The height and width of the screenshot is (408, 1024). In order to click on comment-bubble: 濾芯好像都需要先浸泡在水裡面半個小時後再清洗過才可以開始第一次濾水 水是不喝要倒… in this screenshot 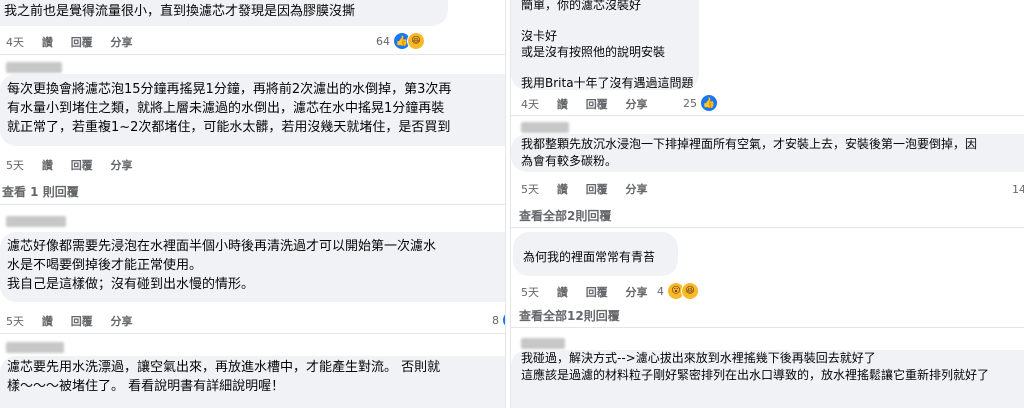, I will do `click(252, 267)`.